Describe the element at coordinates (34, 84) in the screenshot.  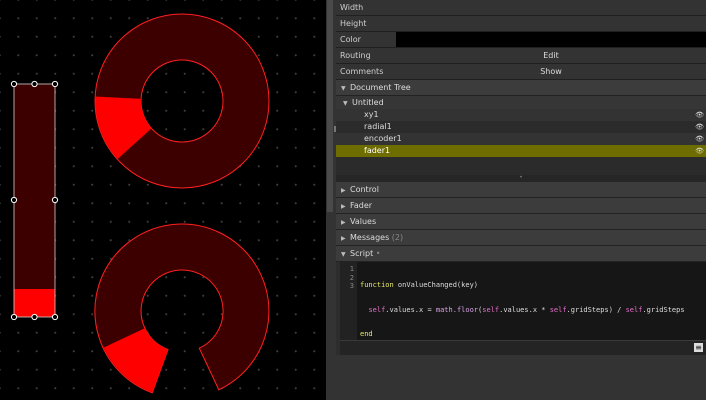
I see `resize-handle-t` at that location.